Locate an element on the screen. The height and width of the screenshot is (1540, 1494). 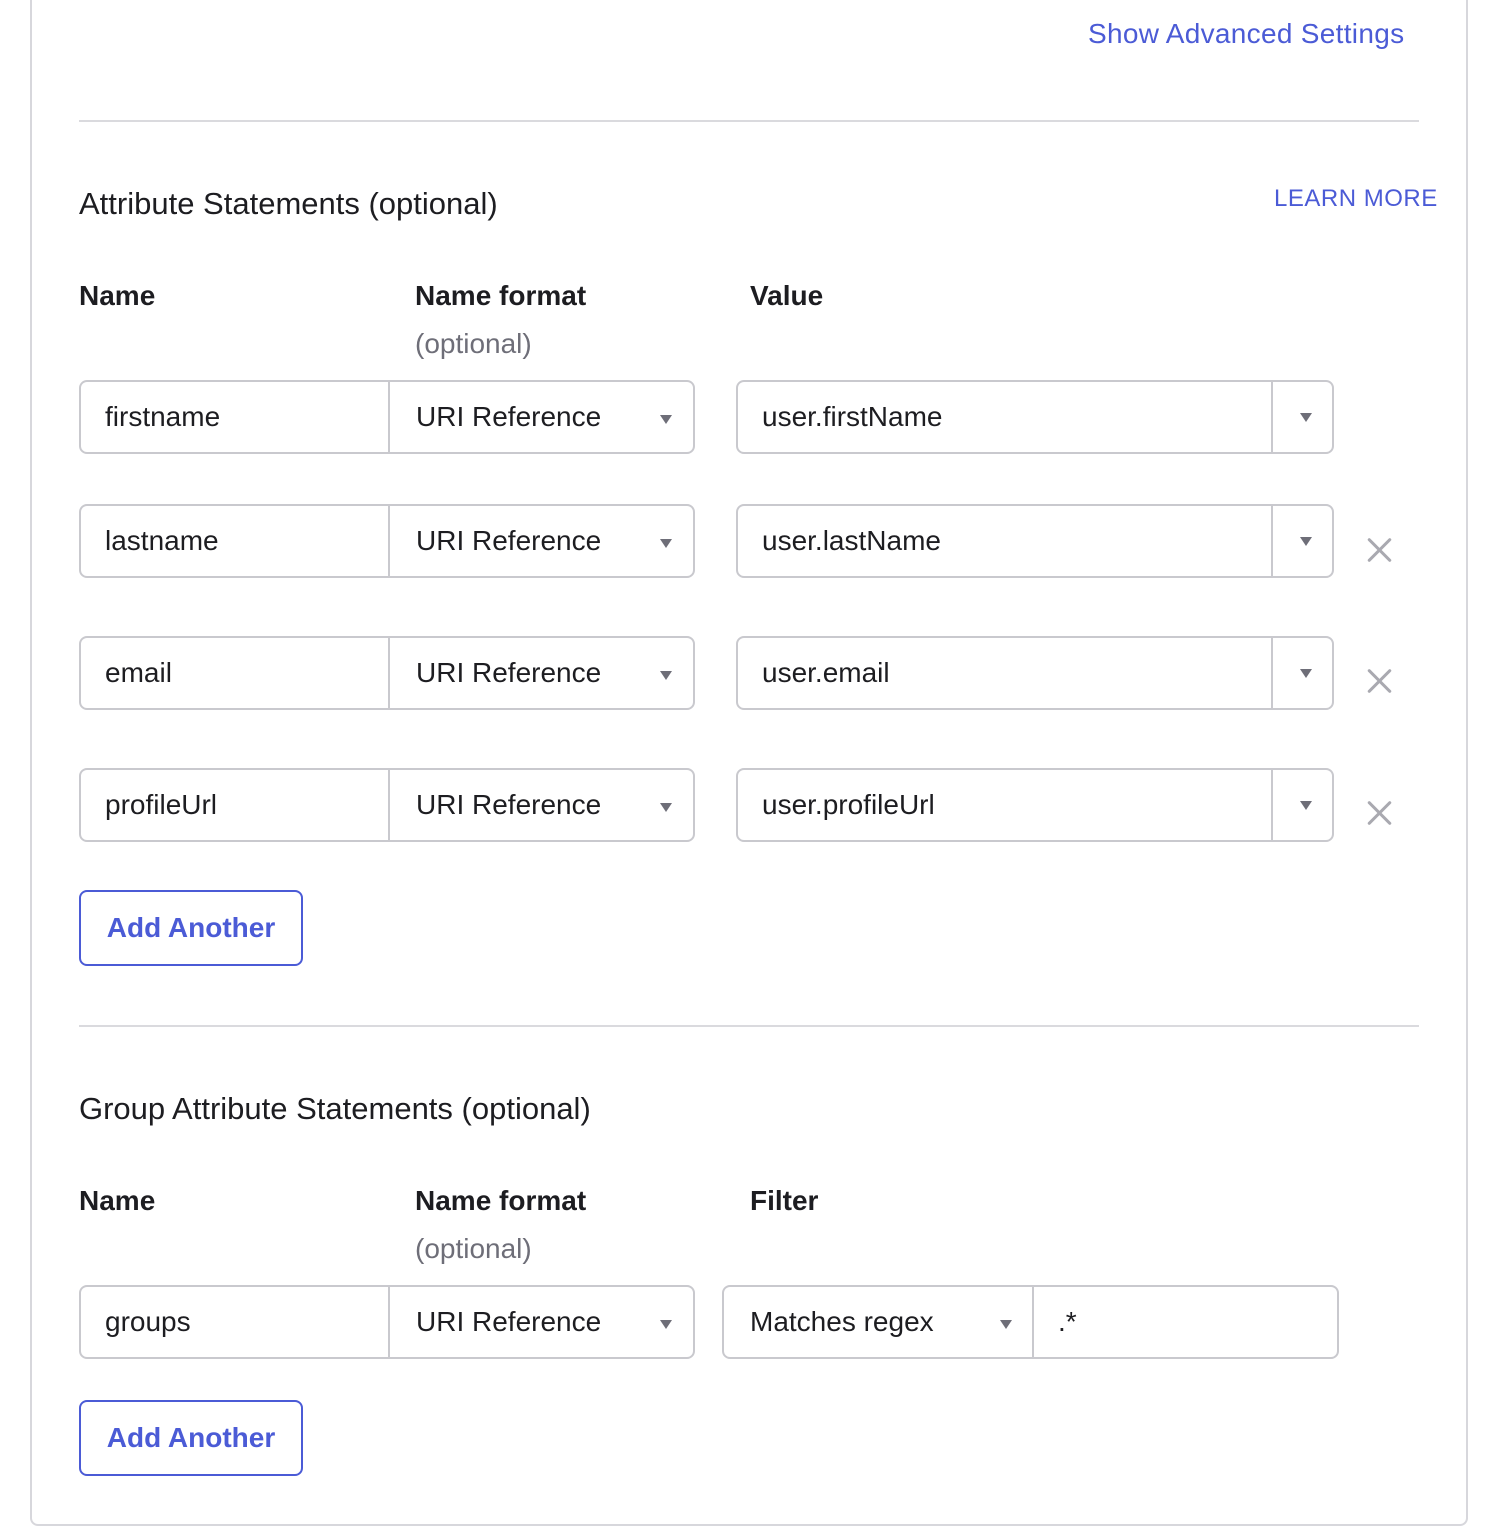
attribute-value-text: user.lastName is located at coordinates (851, 540).